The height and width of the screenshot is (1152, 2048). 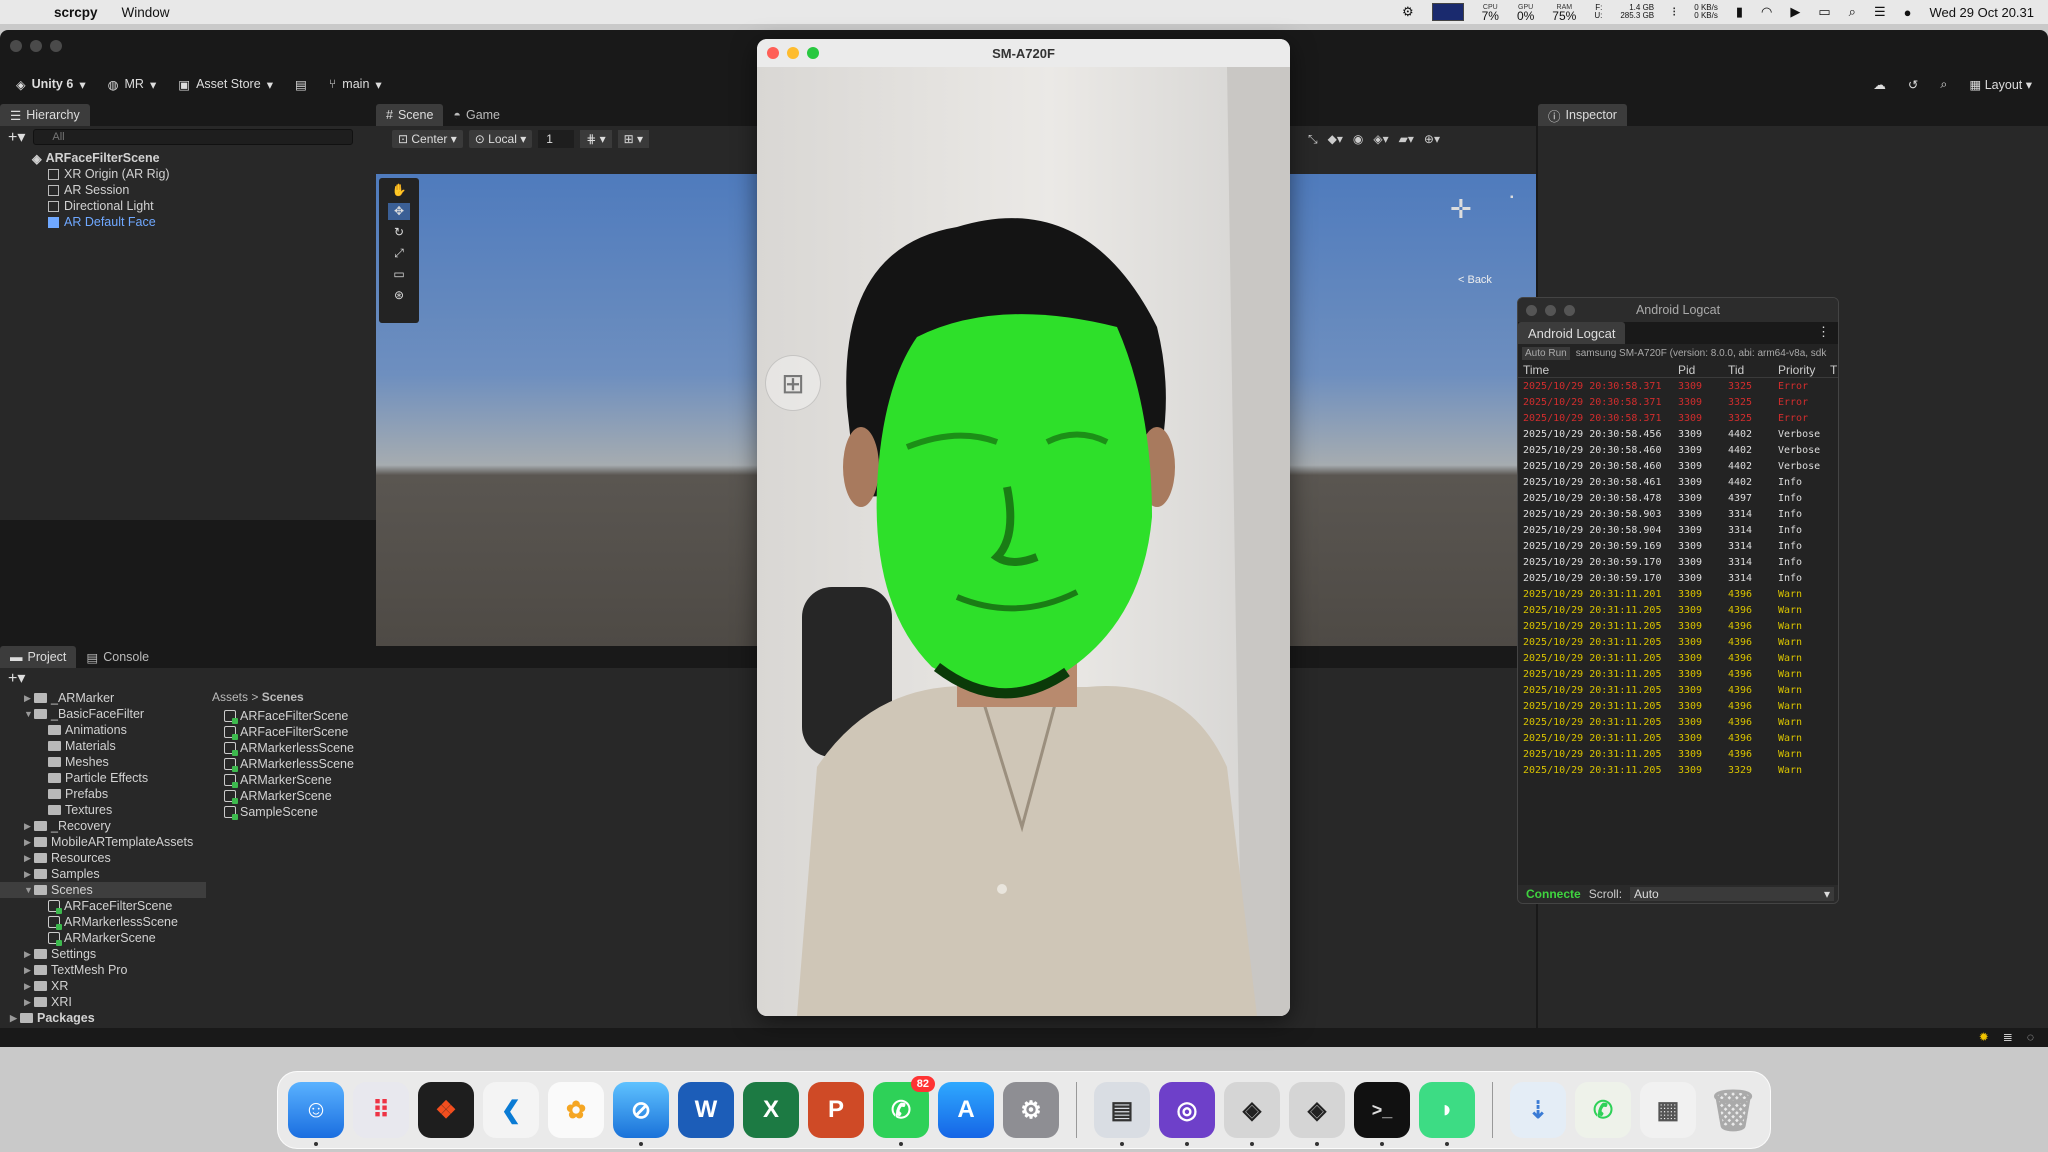 What do you see at coordinates (1525, 12) in the screenshot?
I see `gpu-stat: GPU 0%` at bounding box center [1525, 12].